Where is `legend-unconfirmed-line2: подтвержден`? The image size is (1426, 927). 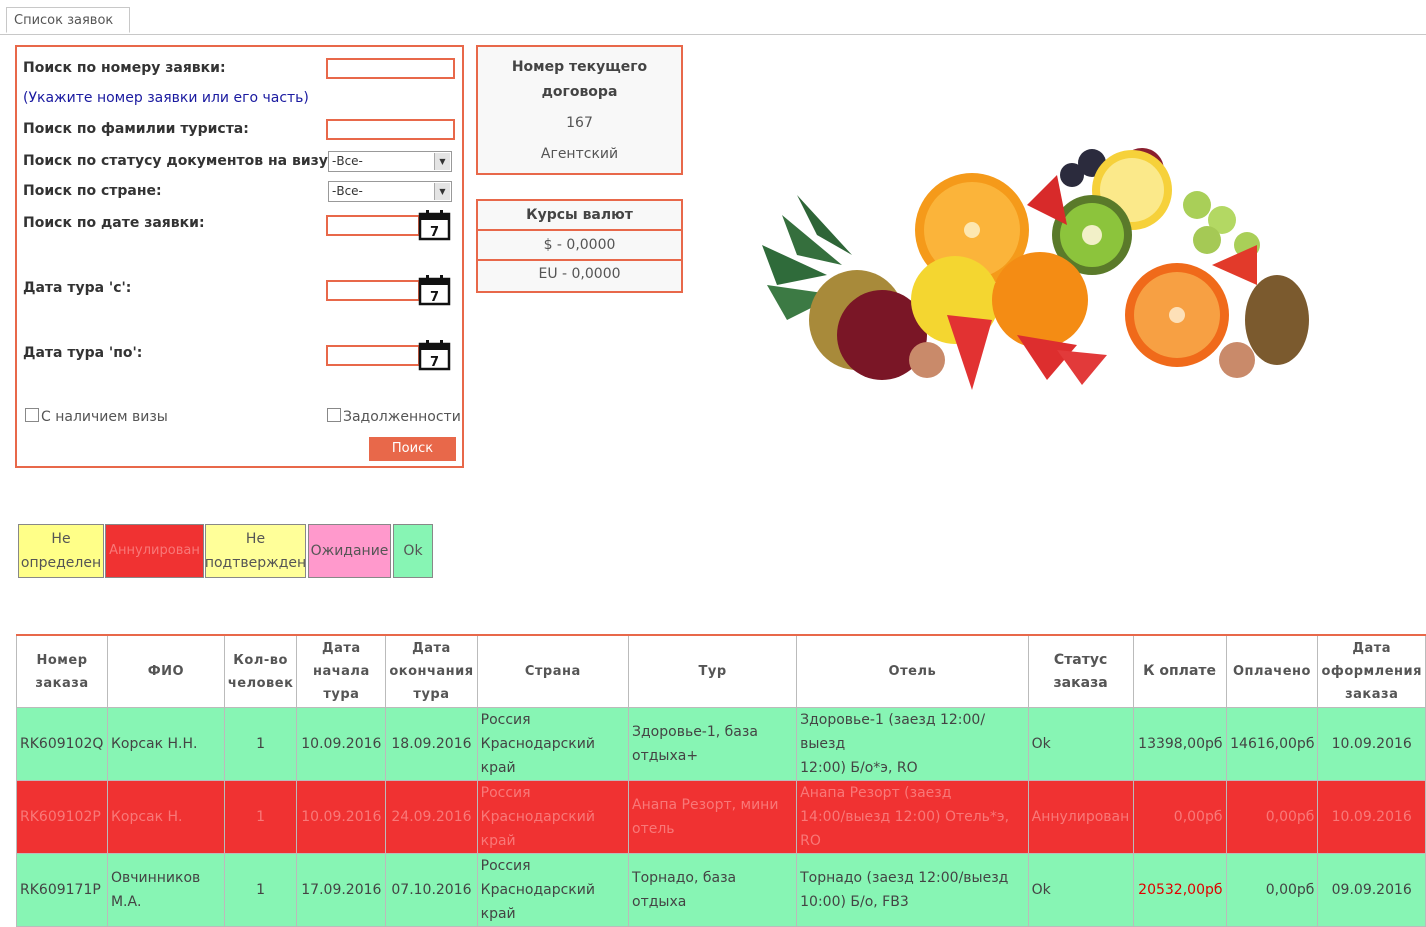
legend-unconfirmed-line2: подтвержден is located at coordinates (255, 563).